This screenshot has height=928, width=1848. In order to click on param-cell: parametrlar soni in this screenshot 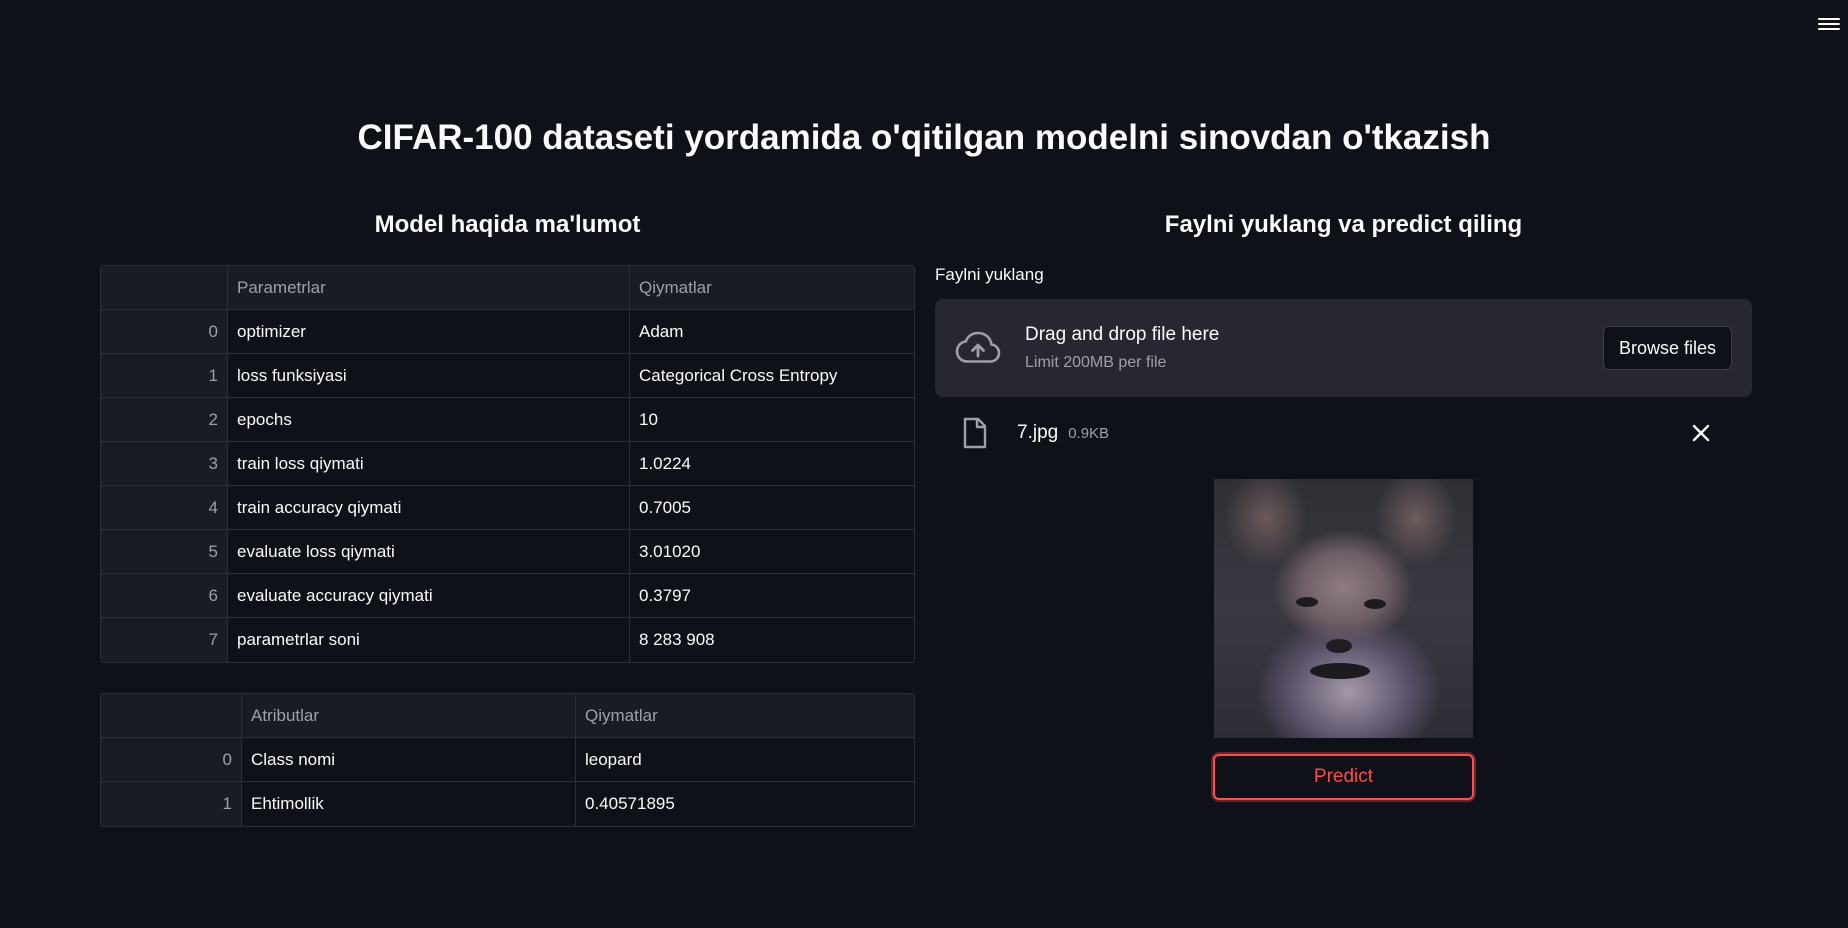, I will do `click(429, 640)`.